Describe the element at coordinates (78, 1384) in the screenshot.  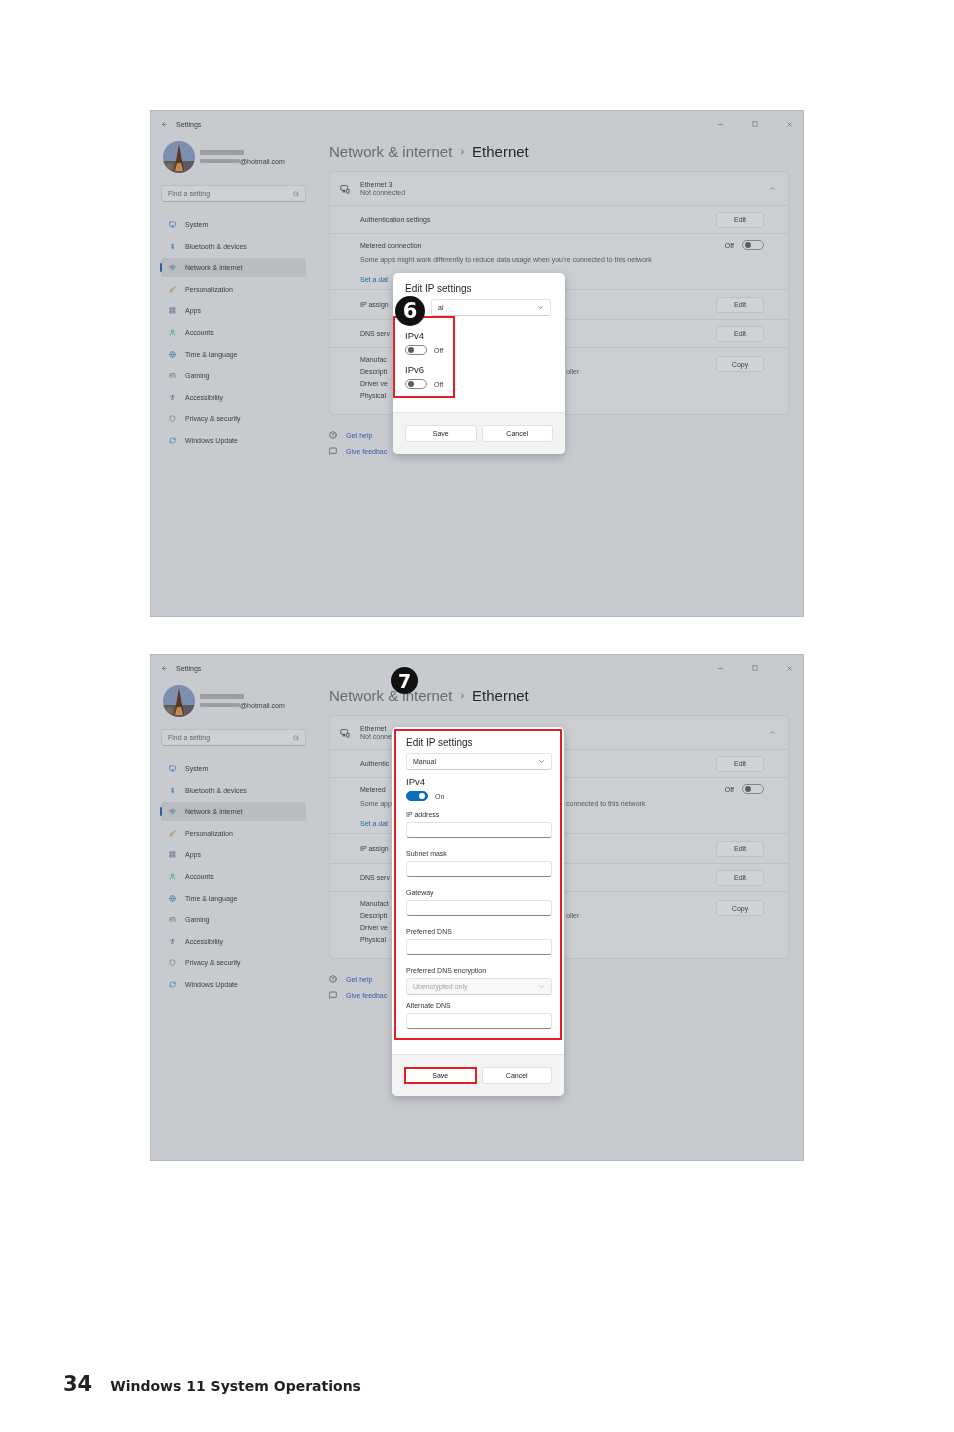
I see `page-number: 34` at that location.